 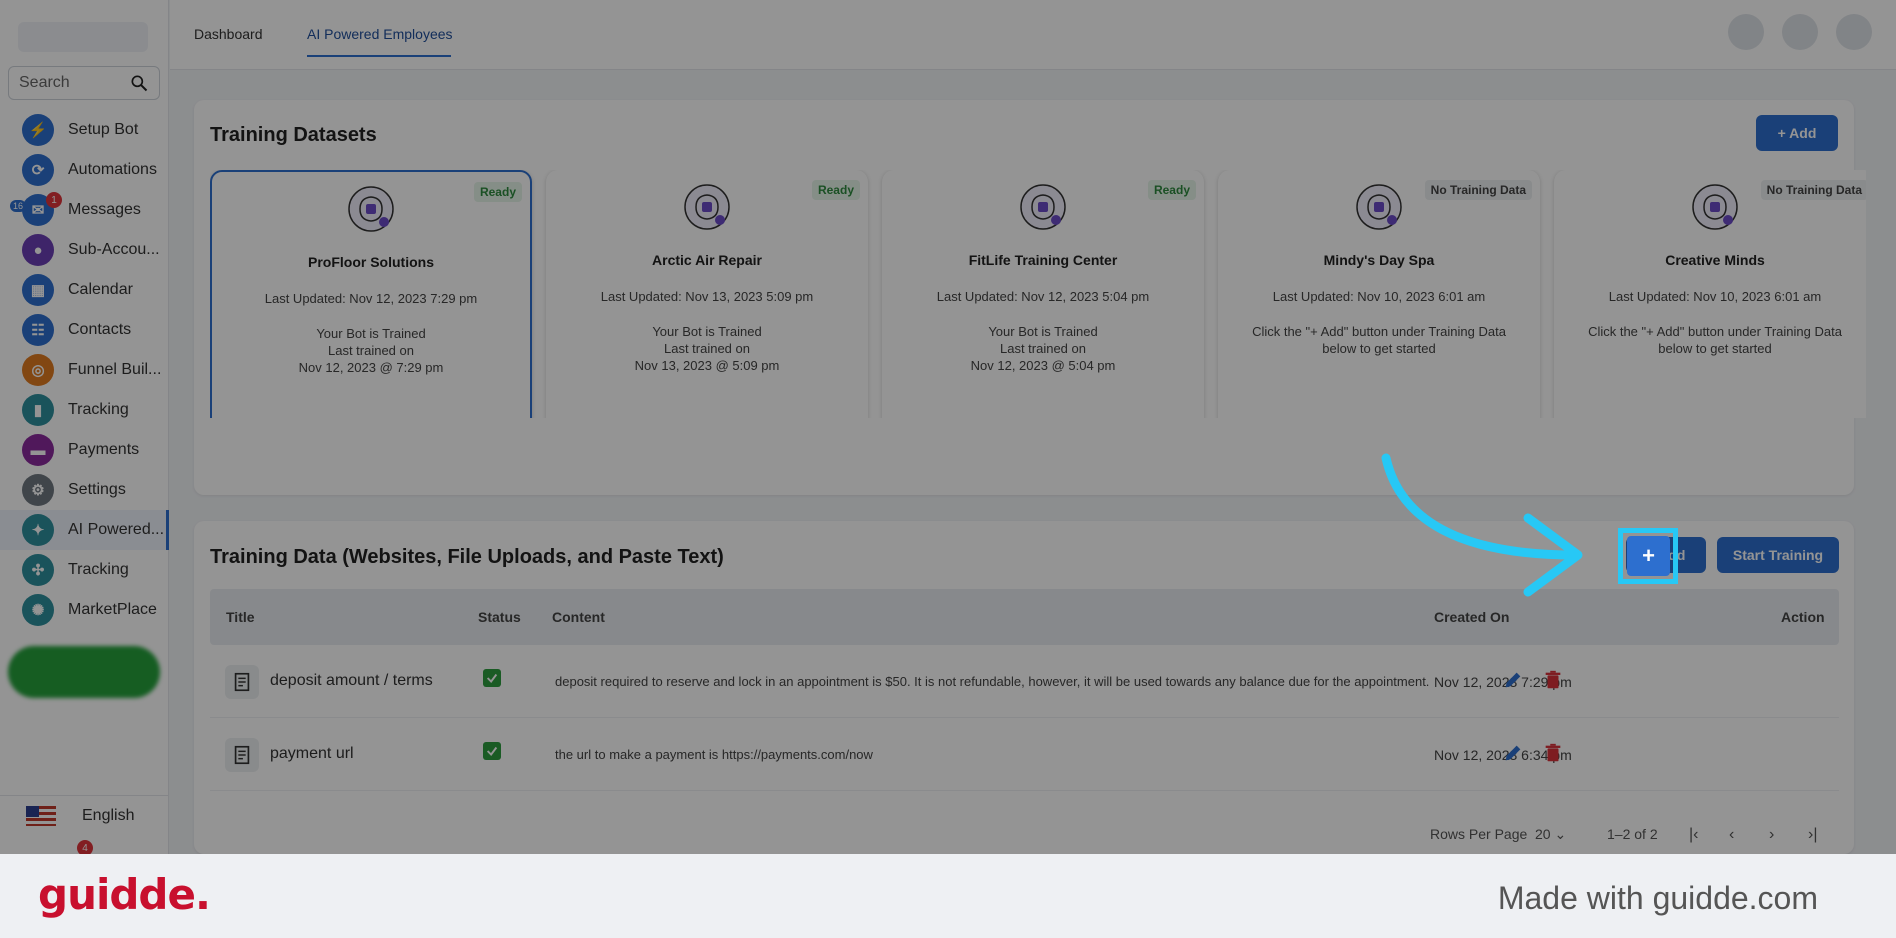 I want to click on card-updated: Last Updated: Nov 10, 2023 6:01 am, so click(x=1715, y=296).